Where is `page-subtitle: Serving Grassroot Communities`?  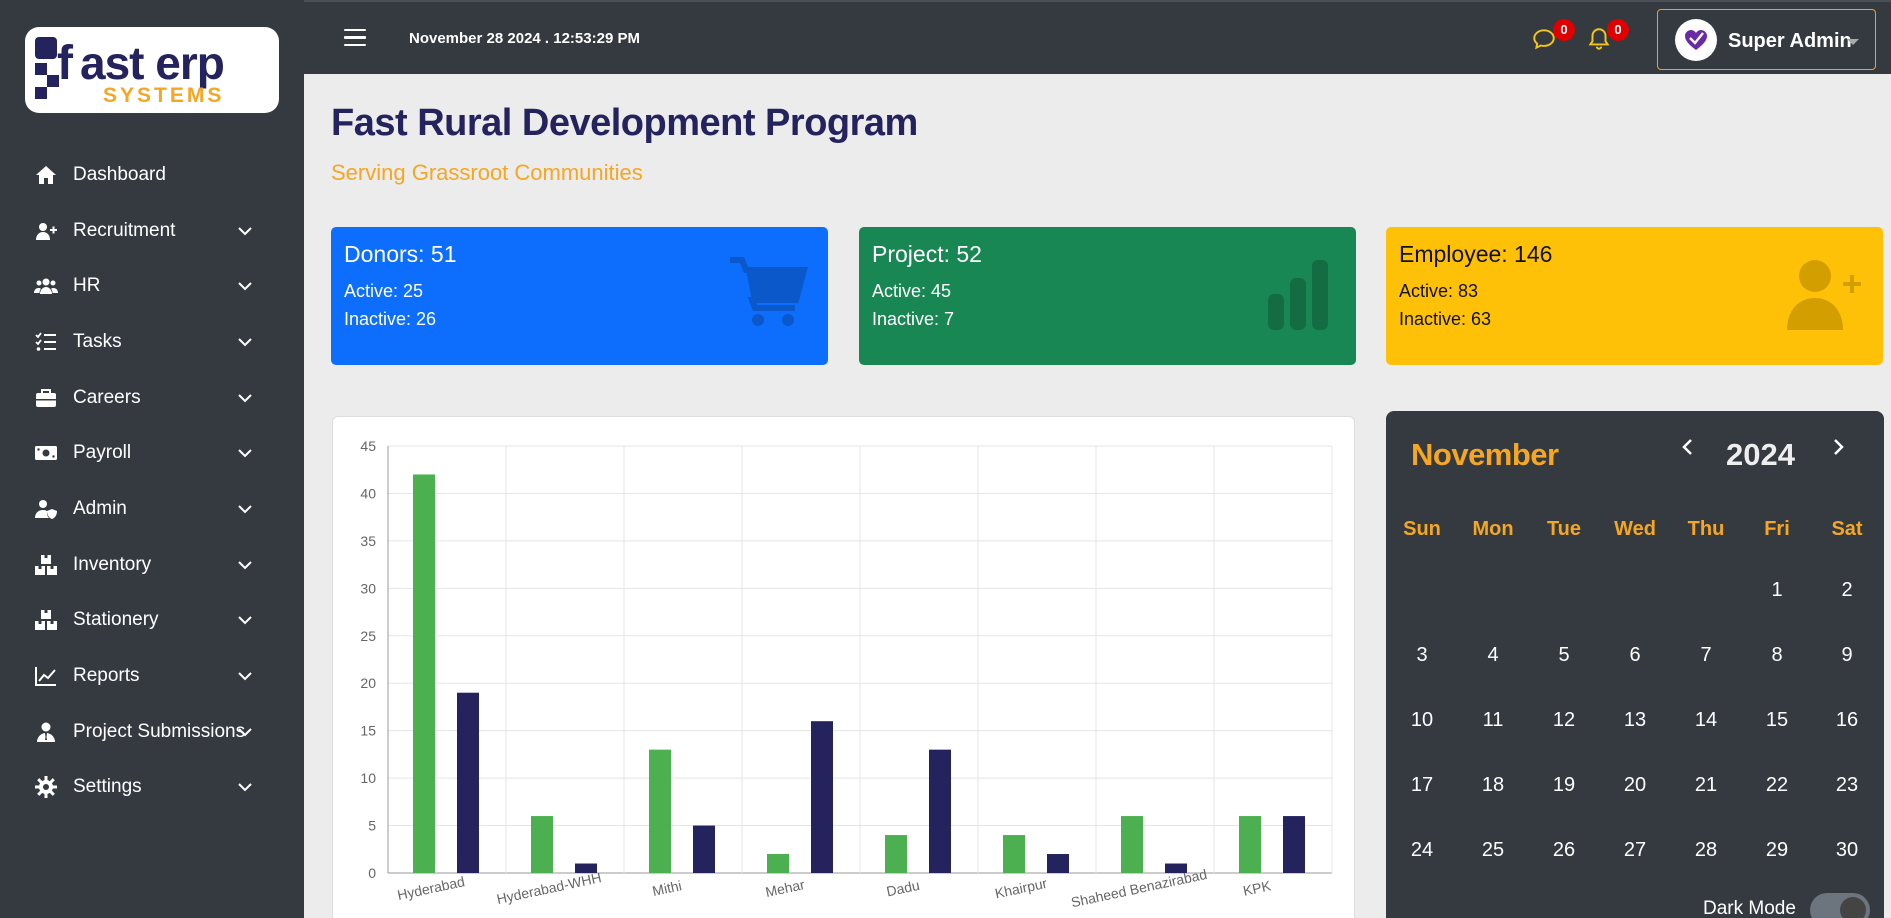 page-subtitle: Serving Grassroot Communities is located at coordinates (487, 172).